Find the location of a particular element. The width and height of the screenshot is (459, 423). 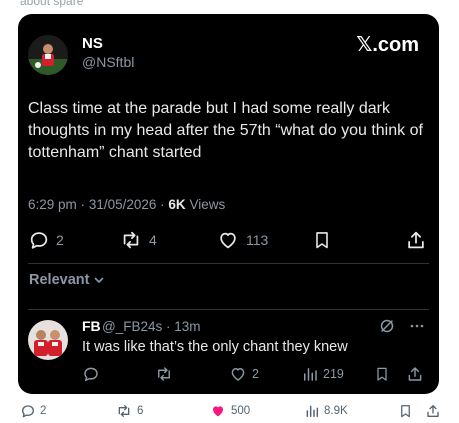

like-button: 113 is located at coordinates (242, 240).